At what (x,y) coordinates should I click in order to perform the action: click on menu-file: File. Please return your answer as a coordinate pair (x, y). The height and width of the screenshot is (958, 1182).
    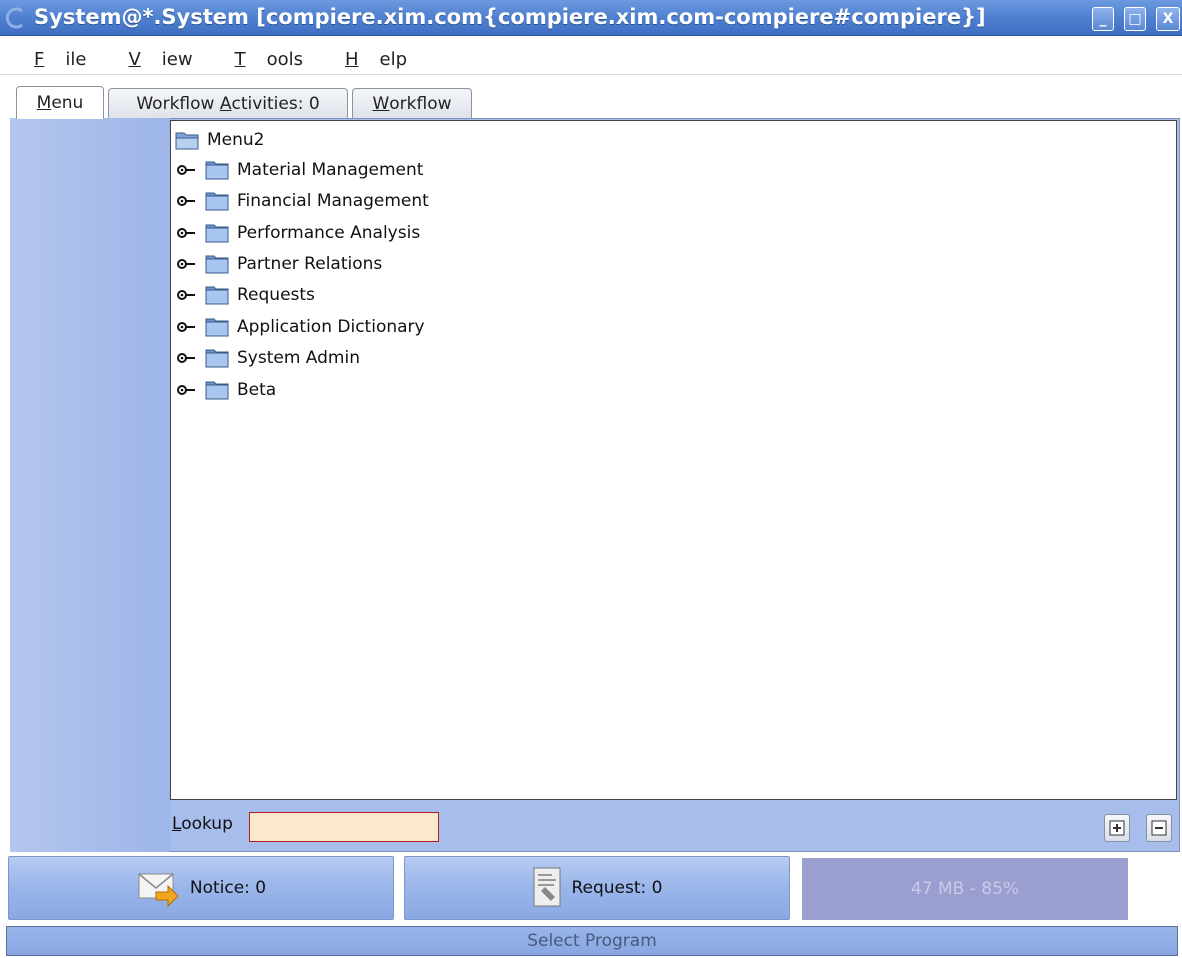
    Looking at the image, I should click on (53, 59).